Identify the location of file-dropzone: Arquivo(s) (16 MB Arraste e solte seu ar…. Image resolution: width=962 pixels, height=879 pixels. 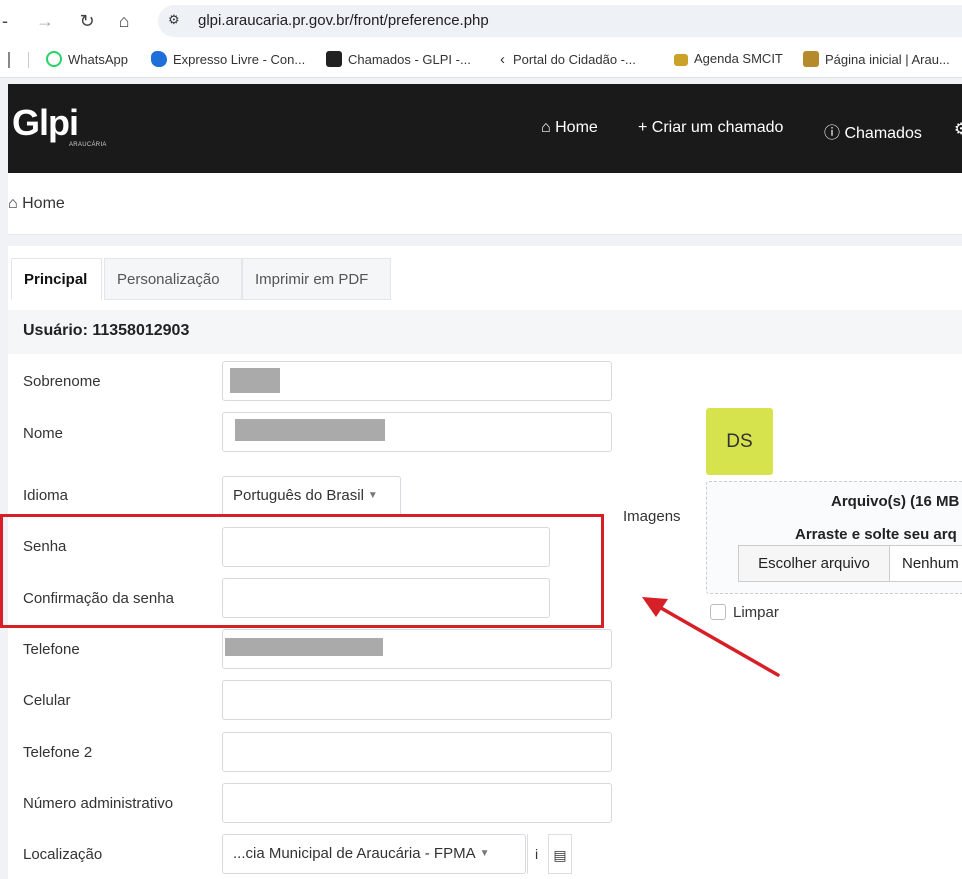
(834, 537).